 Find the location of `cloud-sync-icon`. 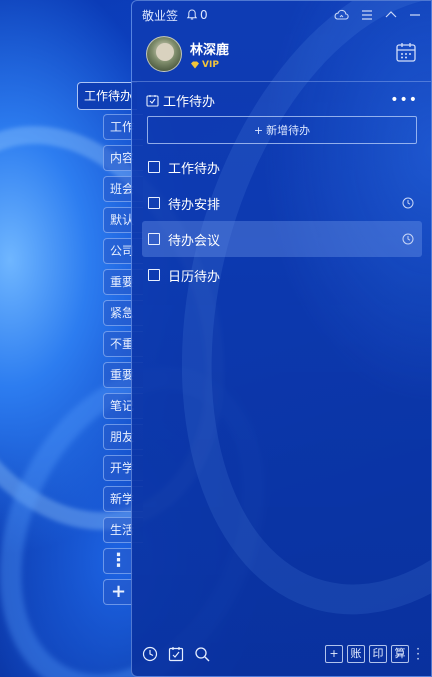

cloud-sync-icon is located at coordinates (341, 15).